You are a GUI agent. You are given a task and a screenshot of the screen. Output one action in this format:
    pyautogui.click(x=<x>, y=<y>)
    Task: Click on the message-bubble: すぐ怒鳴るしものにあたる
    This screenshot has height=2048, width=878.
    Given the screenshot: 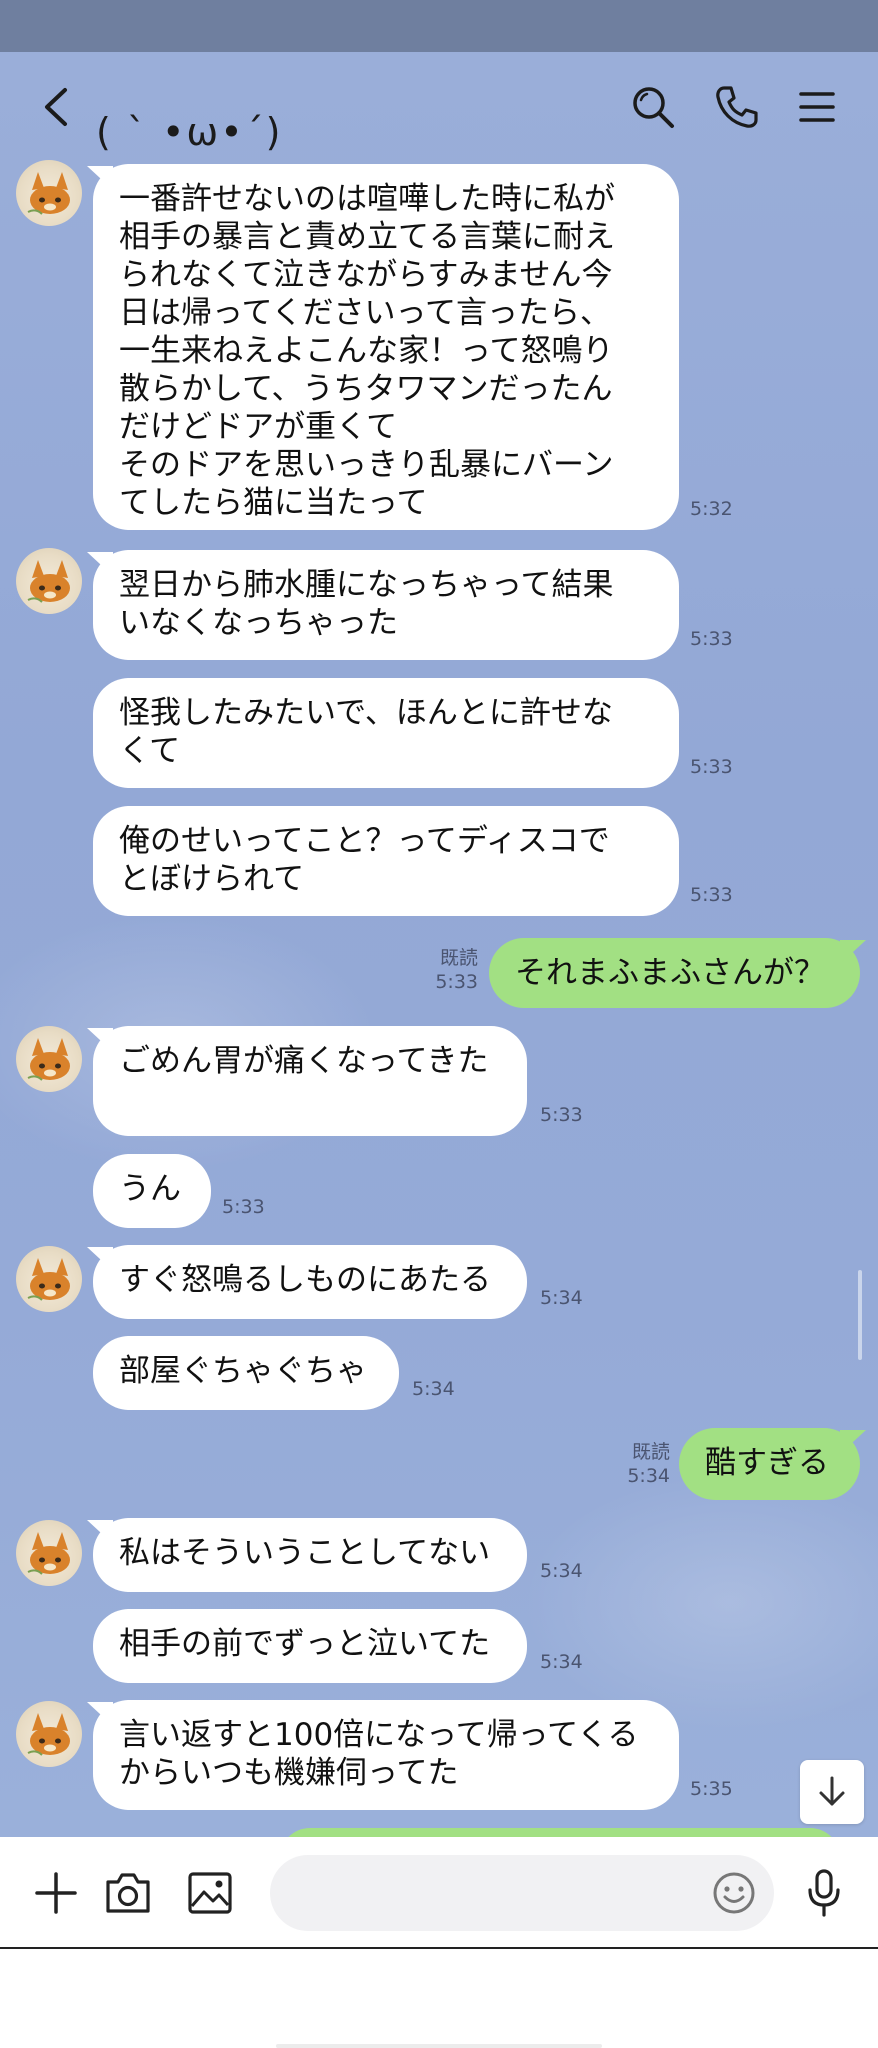 What is the action you would take?
    pyautogui.click(x=310, y=1282)
    